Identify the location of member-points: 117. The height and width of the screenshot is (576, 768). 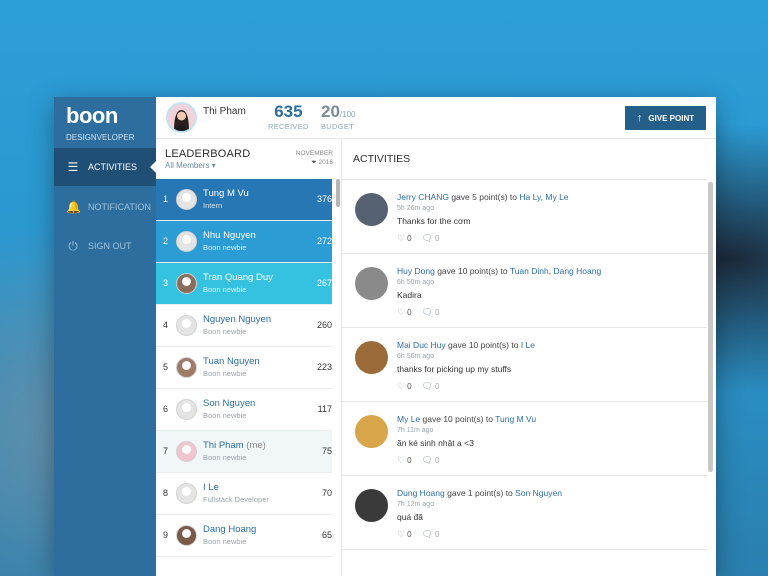
(324, 409).